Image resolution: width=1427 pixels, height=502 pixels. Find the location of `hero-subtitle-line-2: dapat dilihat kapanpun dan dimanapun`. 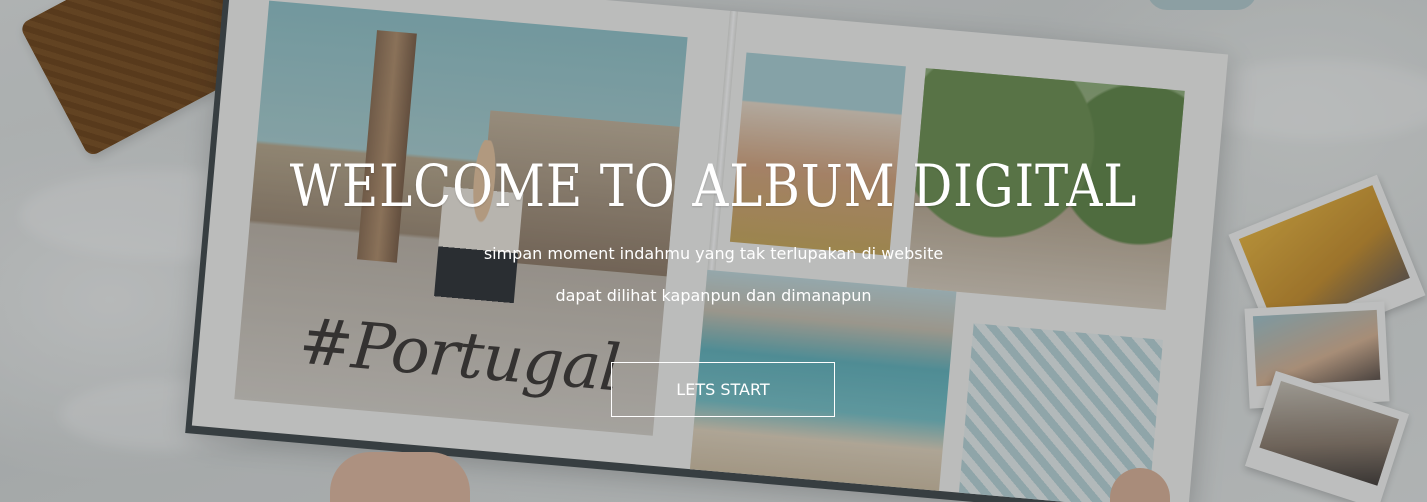

hero-subtitle-line-2: dapat dilihat kapanpun dan dimanapun is located at coordinates (713, 295).